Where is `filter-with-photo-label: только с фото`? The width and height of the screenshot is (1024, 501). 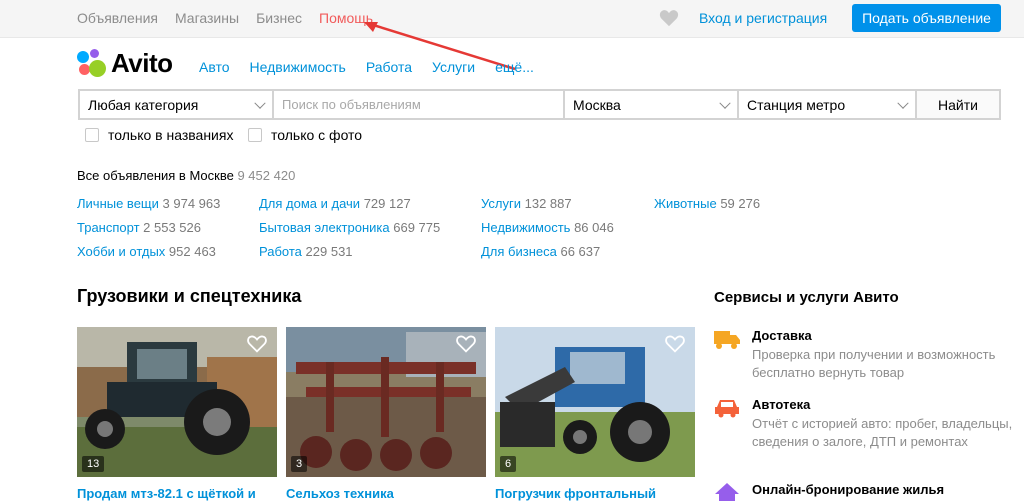
filter-with-photo-label: только с фото is located at coordinates (317, 135).